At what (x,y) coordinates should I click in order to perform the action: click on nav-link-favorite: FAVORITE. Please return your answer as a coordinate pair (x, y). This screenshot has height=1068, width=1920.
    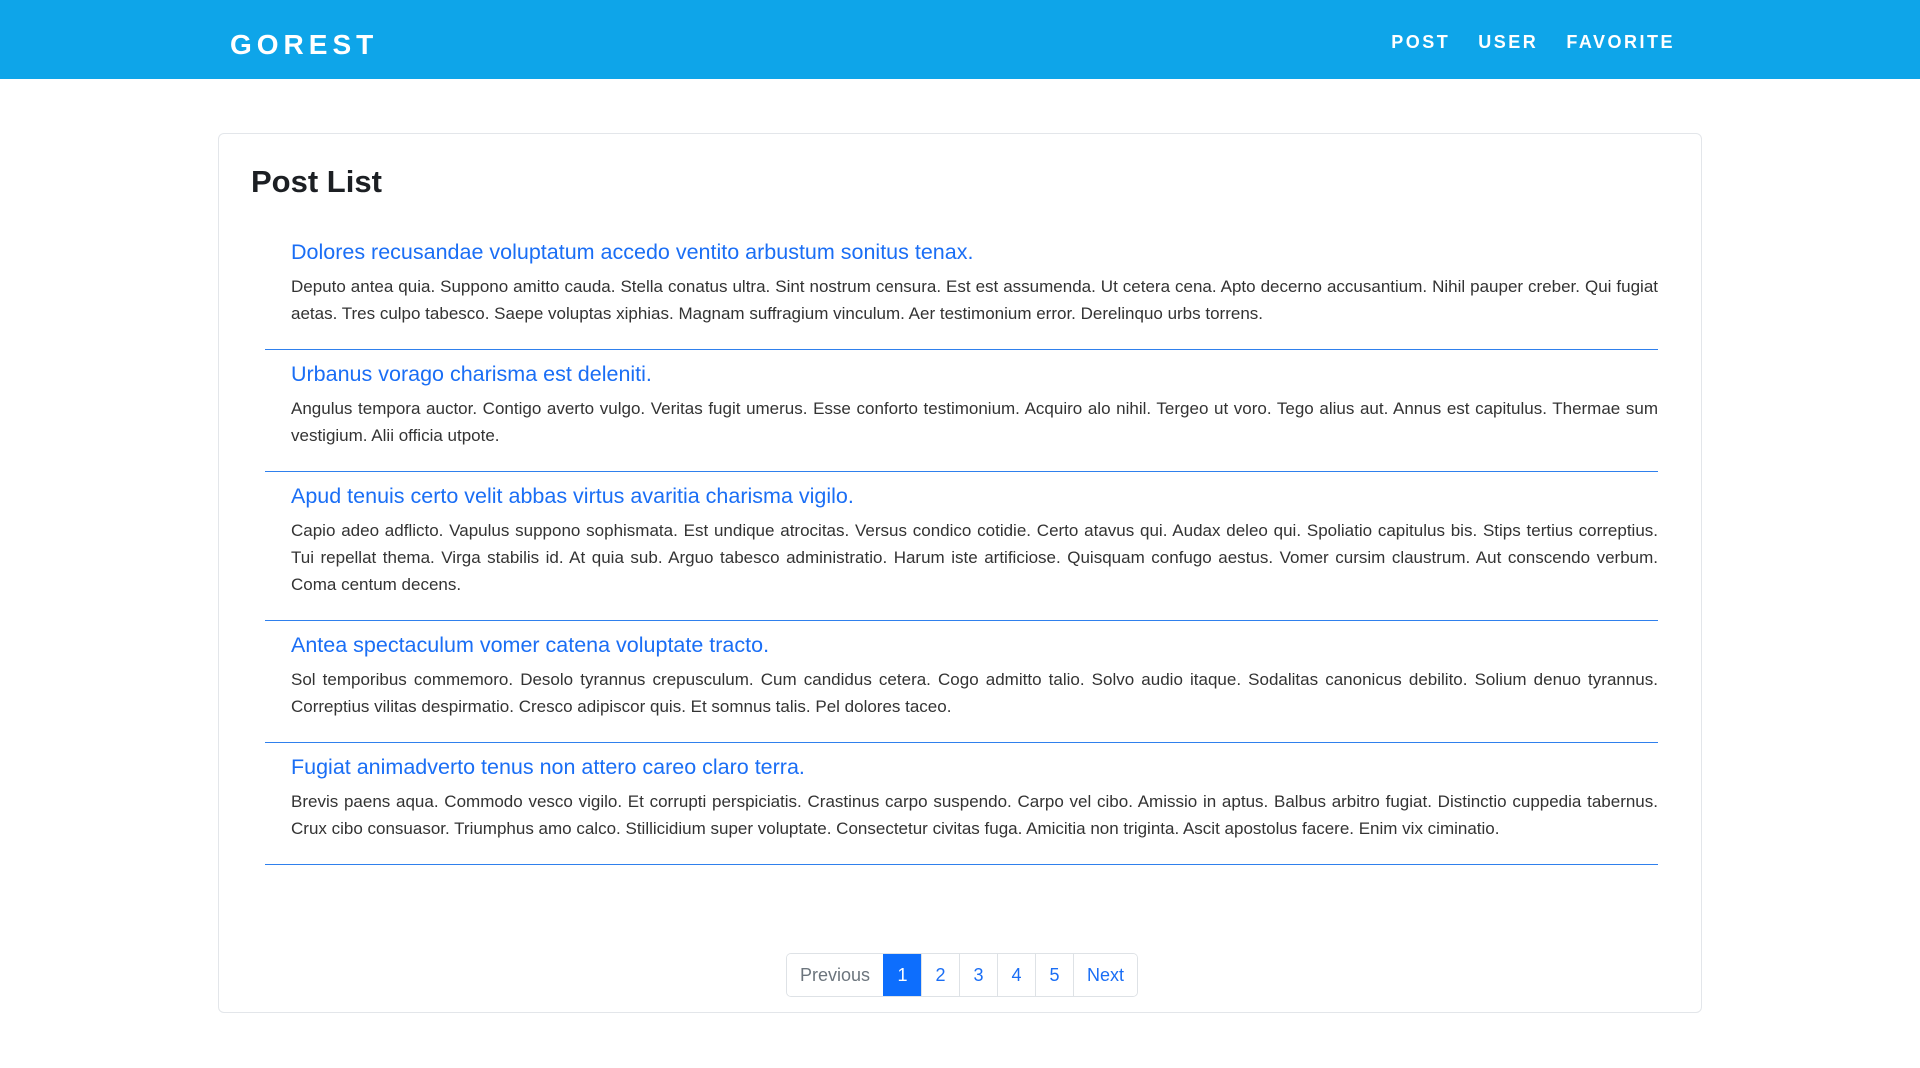
    Looking at the image, I should click on (1620, 39).